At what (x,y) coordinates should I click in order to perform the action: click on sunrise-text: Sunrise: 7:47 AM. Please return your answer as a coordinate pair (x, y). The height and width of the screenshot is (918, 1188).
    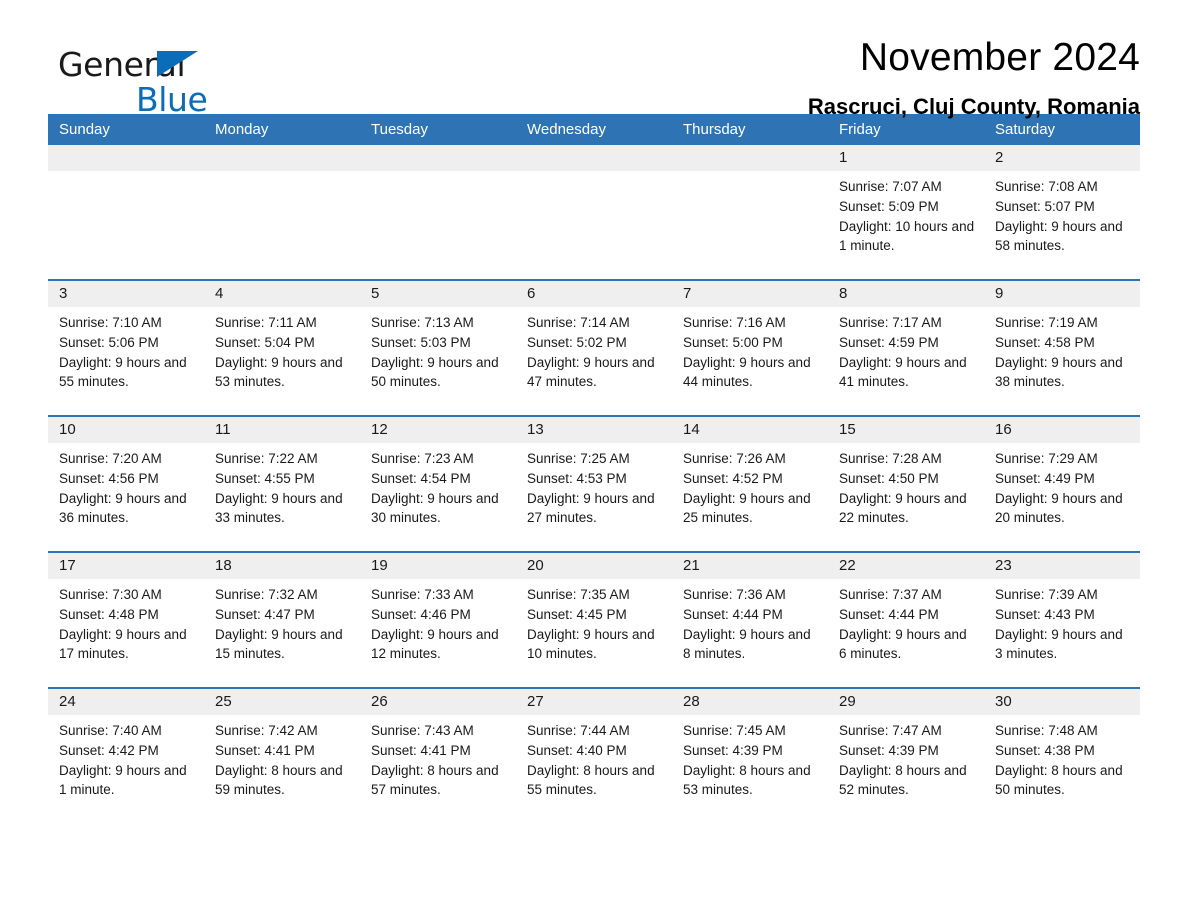
    Looking at the image, I should click on (890, 730).